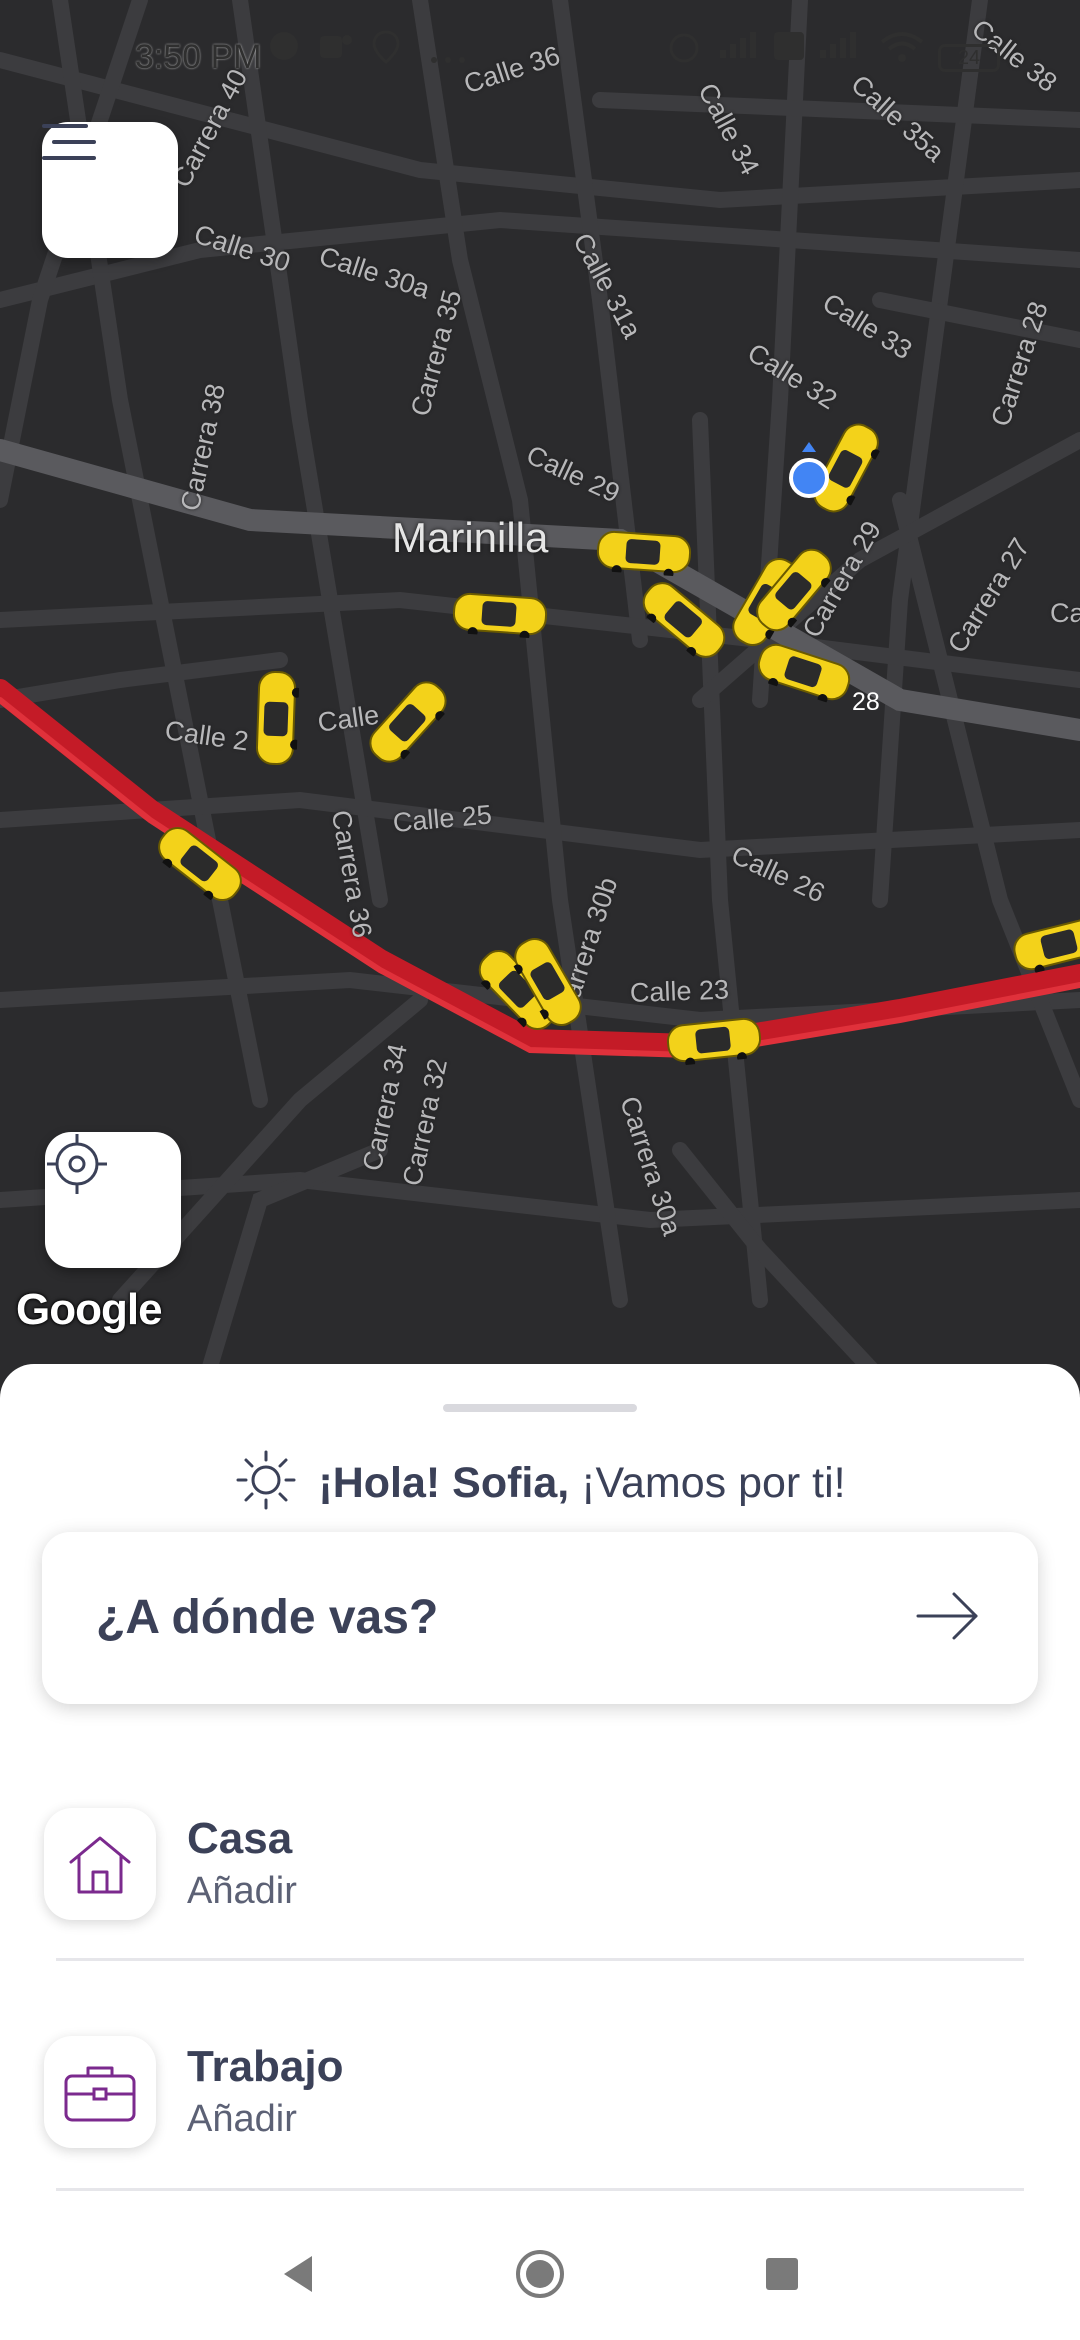 Image resolution: width=1080 pixels, height=2340 pixels. I want to click on teams-icon, so click(336, 46).